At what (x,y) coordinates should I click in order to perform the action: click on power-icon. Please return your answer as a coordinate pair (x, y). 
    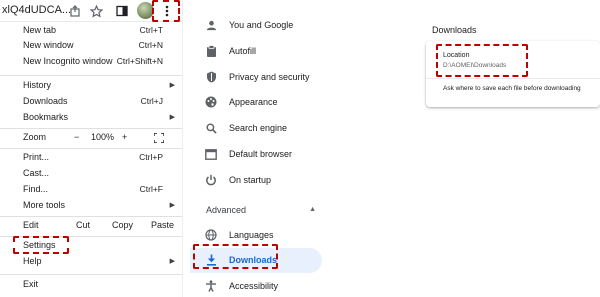
    Looking at the image, I should click on (211, 180).